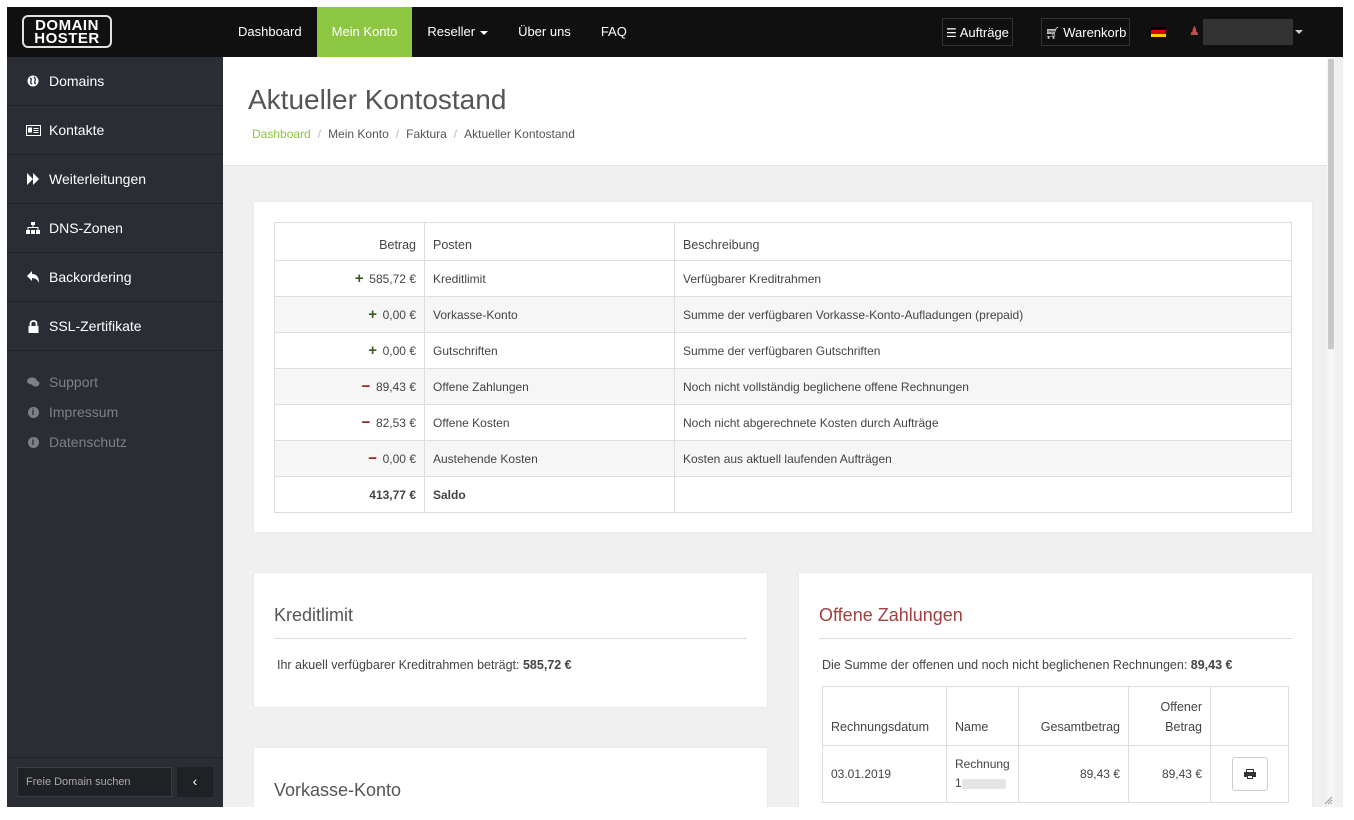  Describe the element at coordinates (457, 32) in the screenshot. I see `nav-reseller: Reseller` at that location.